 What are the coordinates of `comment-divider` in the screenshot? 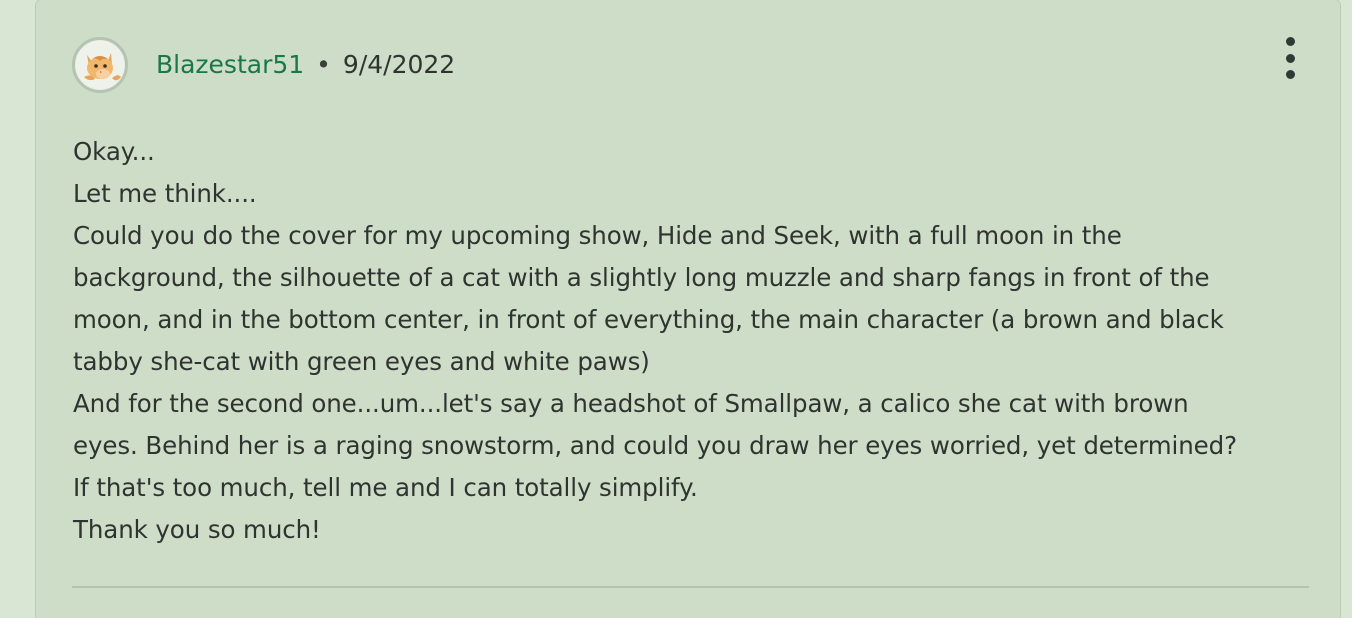 It's located at (690, 587).